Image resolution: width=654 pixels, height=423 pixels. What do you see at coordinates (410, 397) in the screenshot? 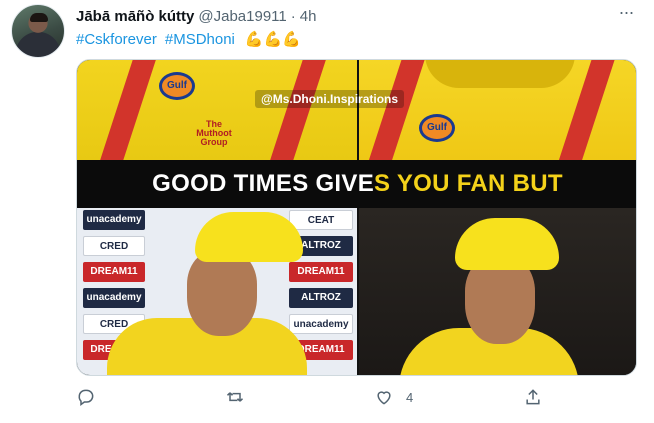
I see `like-count: 4` at bounding box center [410, 397].